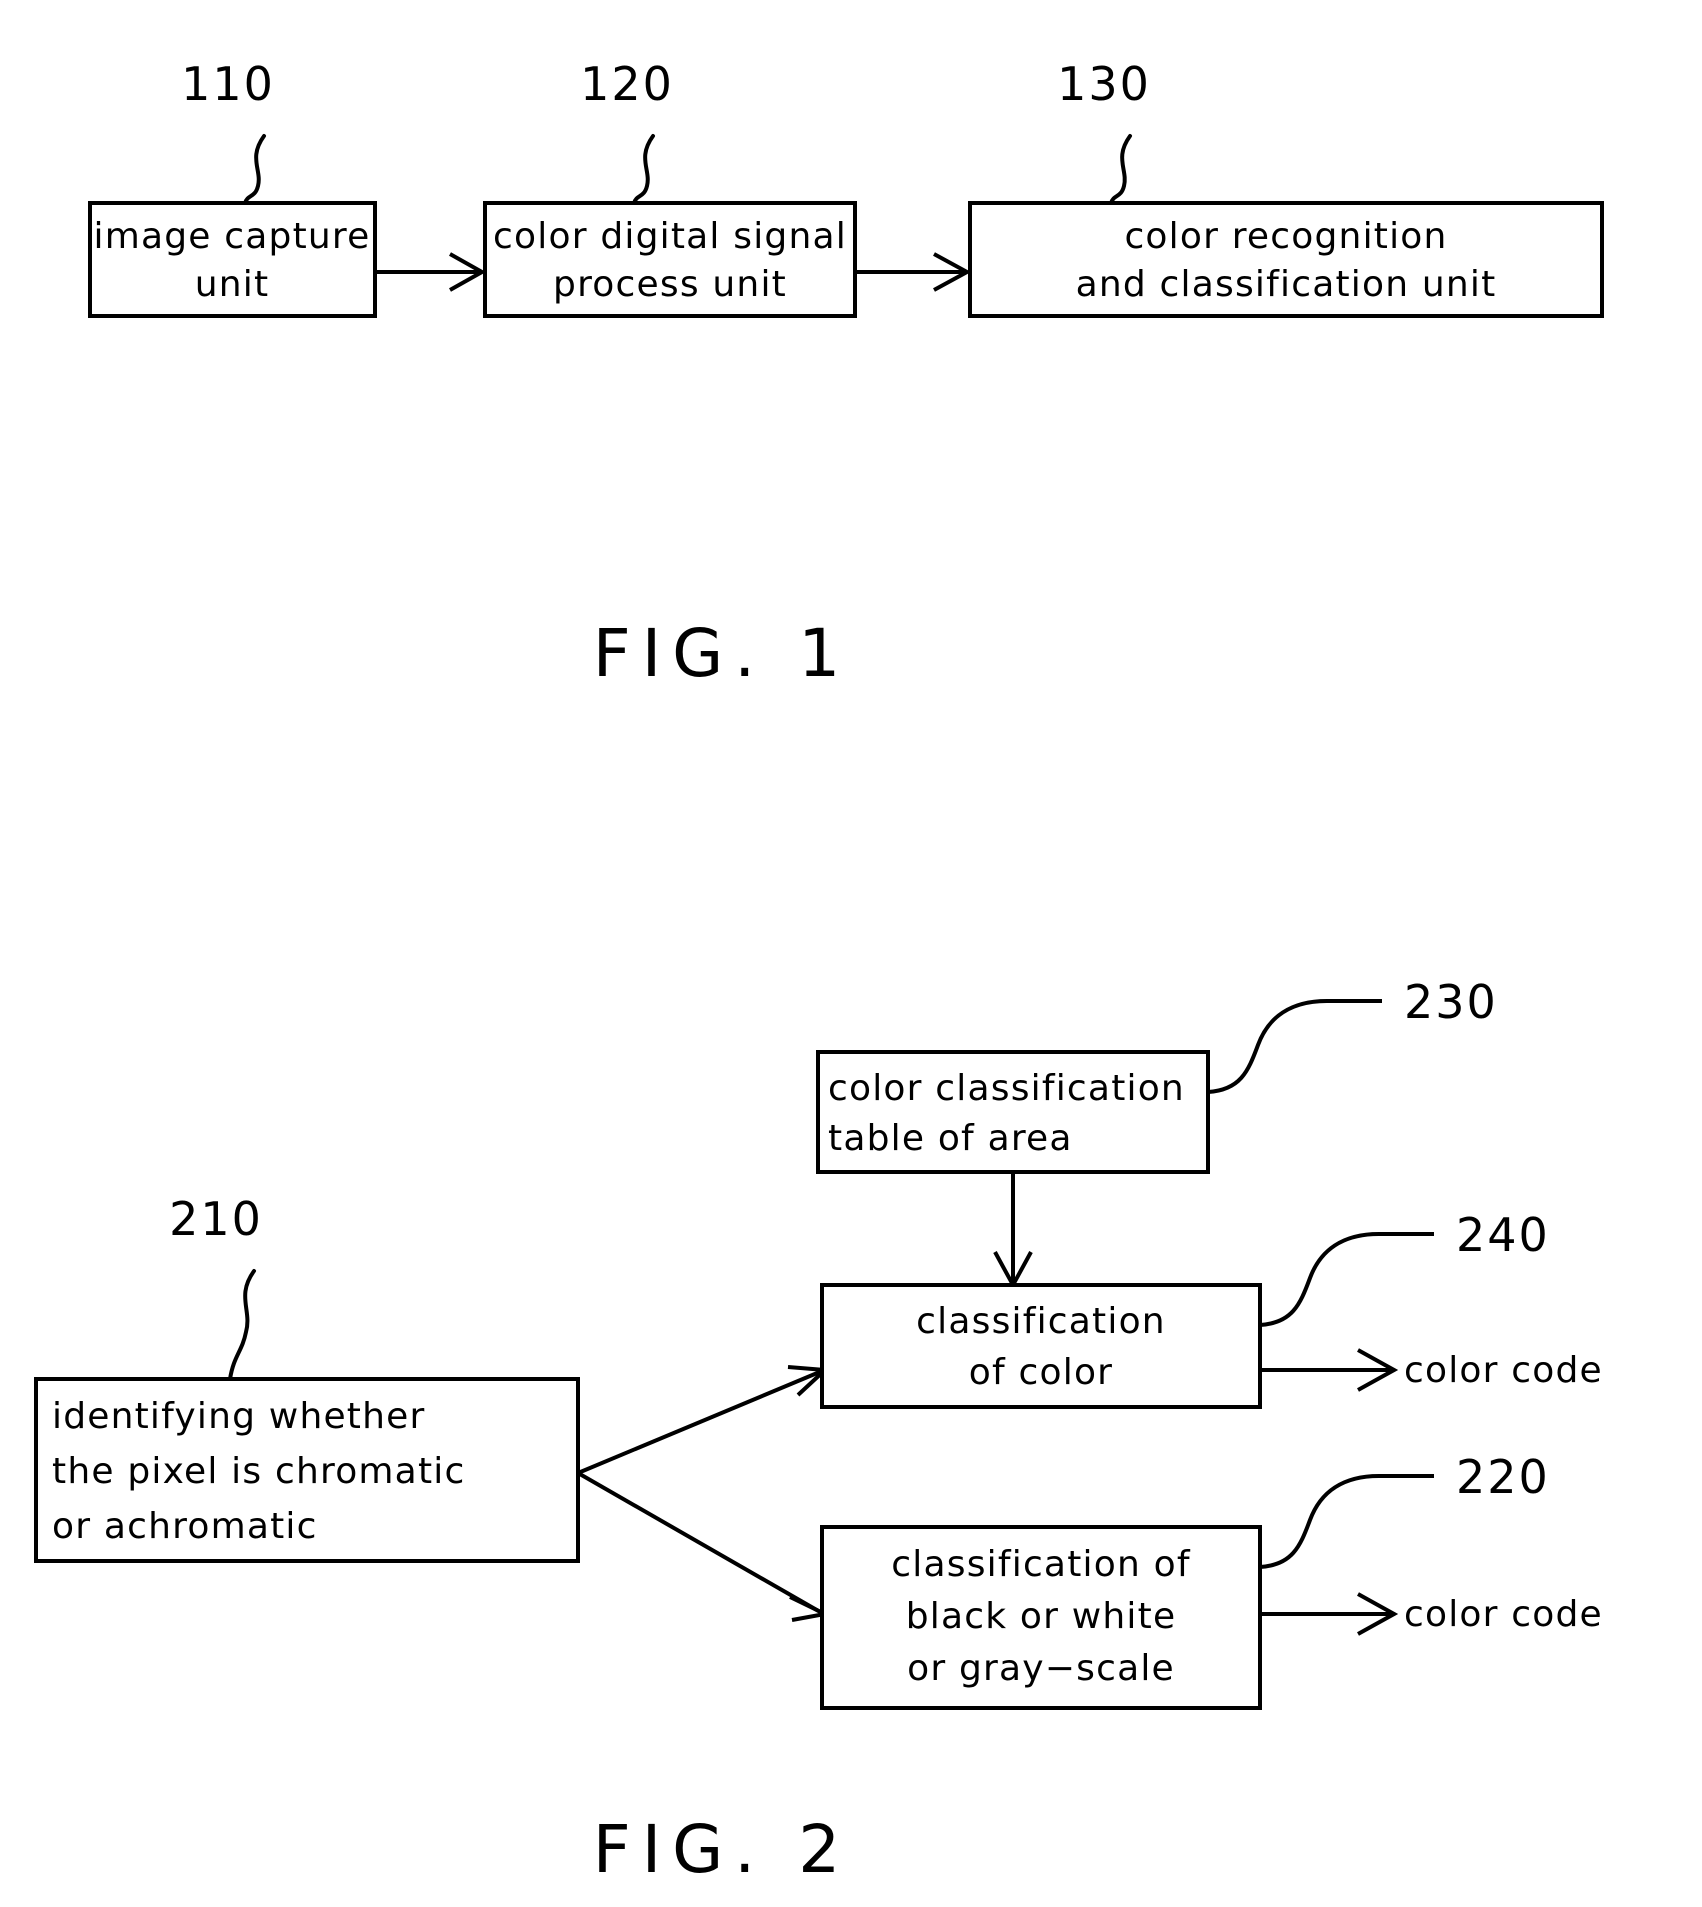 The image size is (1702, 1907). Describe the element at coordinates (1503, 1235) in the screenshot. I see `ref-number-240: 240` at that location.